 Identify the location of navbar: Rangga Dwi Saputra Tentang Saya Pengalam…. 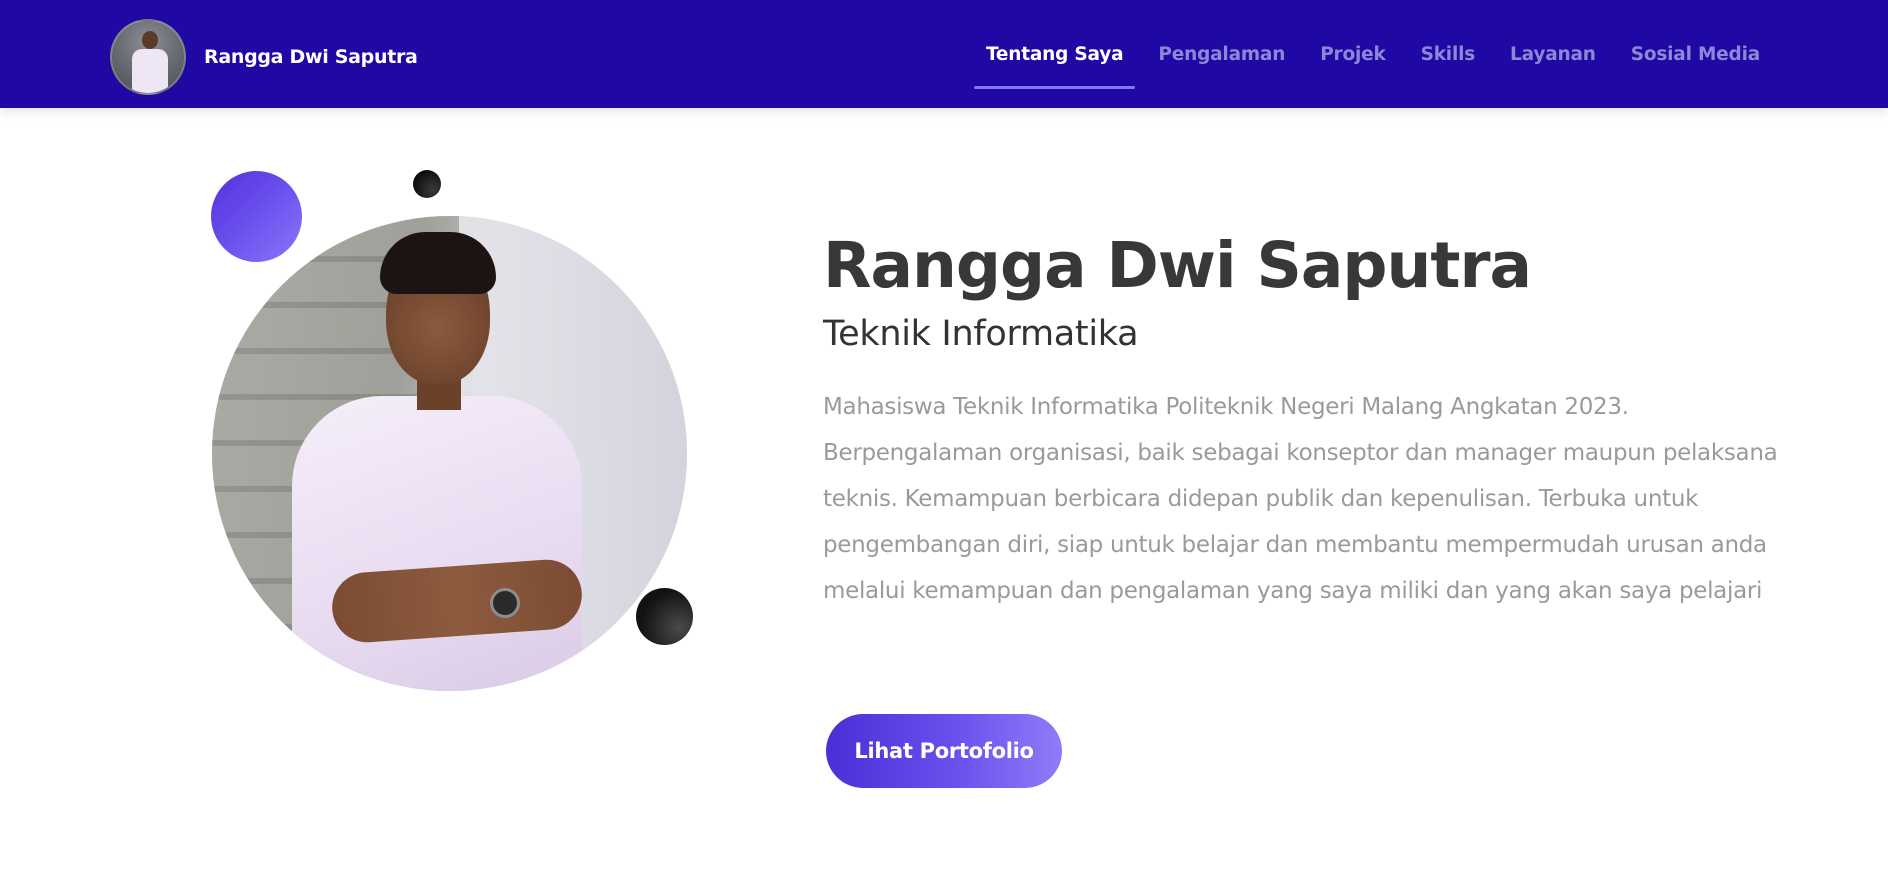
(944, 54).